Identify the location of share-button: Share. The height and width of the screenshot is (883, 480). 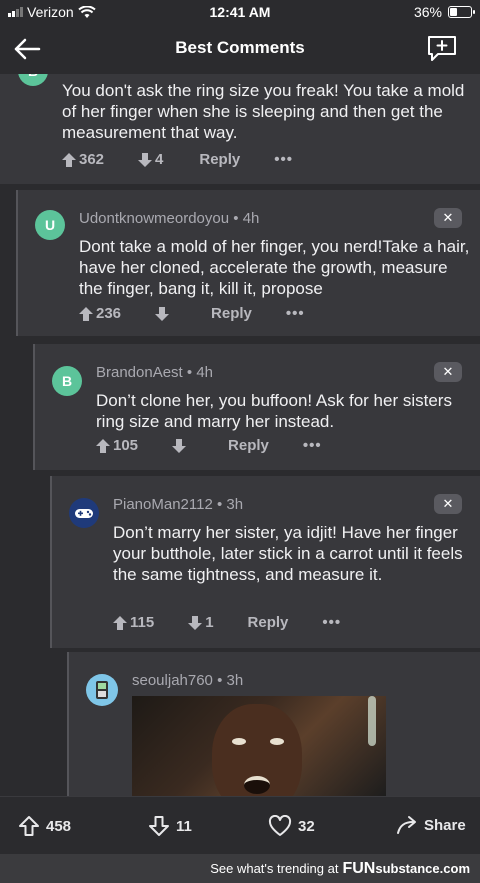
(431, 825).